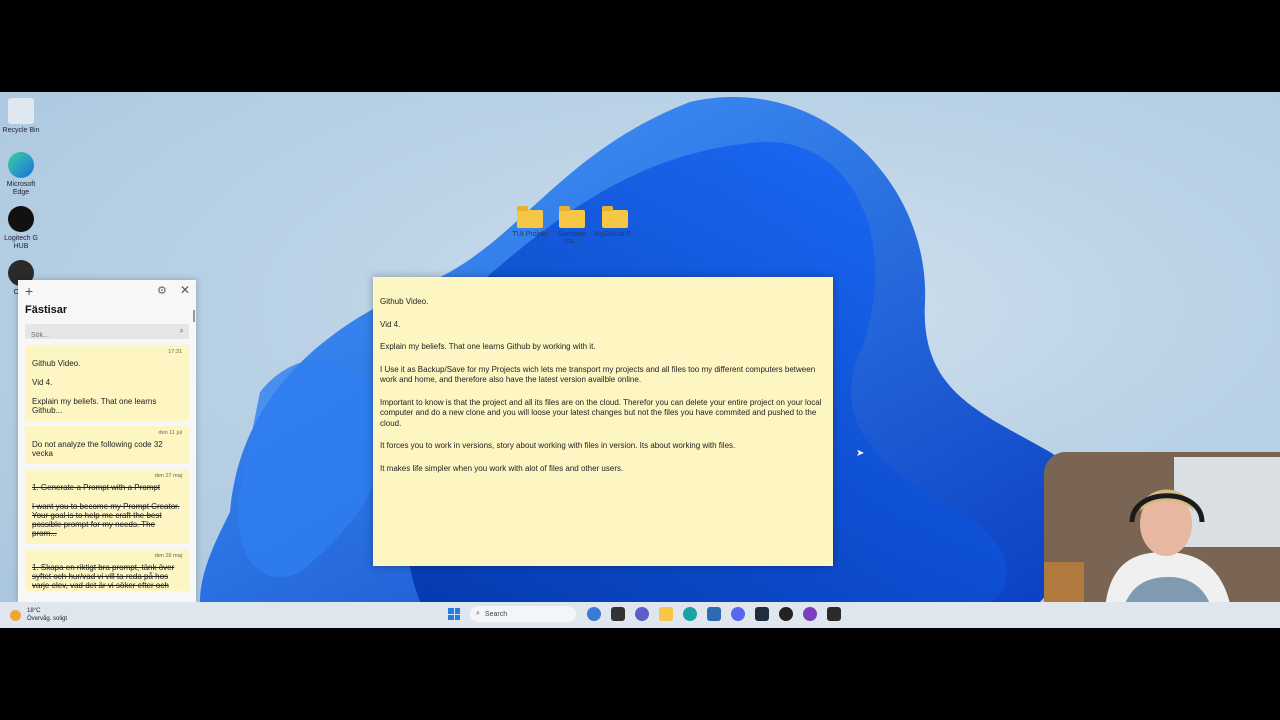 Image resolution: width=1280 pixels, height=720 pixels. I want to click on logitech-icon, so click(21, 219).